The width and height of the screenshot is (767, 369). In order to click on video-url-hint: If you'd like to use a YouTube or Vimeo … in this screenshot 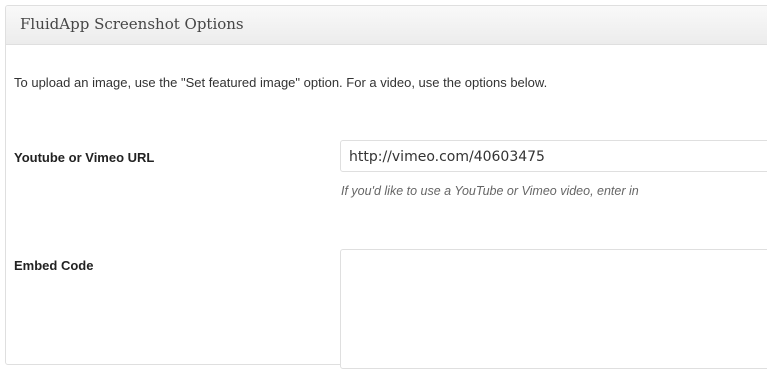, I will do `click(490, 191)`.